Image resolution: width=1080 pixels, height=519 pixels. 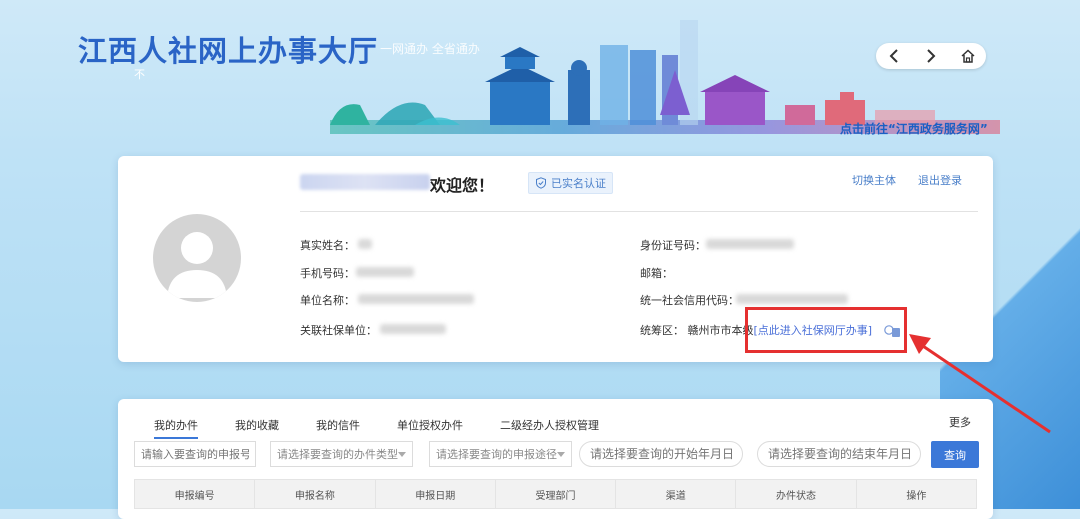 I want to click on verified-label: 已实名认证, so click(x=578, y=183).